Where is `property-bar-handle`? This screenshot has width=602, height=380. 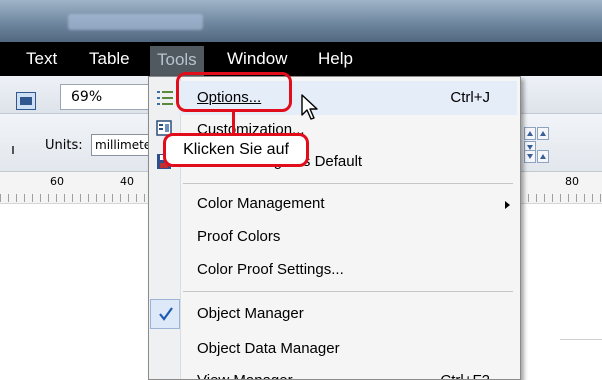
property-bar-handle is located at coordinates (13, 150).